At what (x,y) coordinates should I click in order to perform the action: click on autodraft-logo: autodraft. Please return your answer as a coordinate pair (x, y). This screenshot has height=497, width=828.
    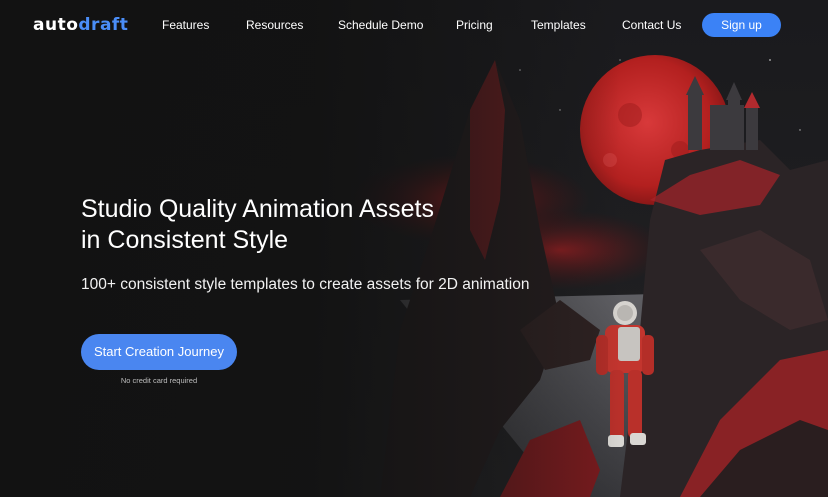
    Looking at the image, I should click on (80, 25).